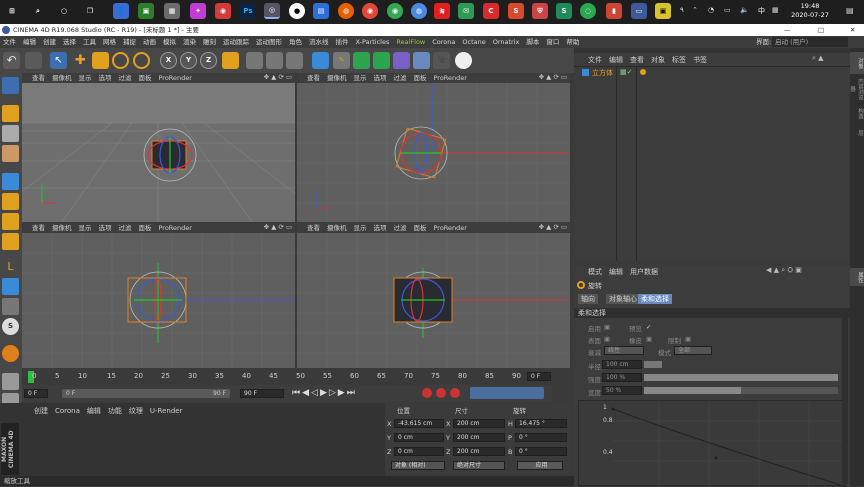 The image size is (864, 487). I want to click on display-icon: ▭, so click(727, 10).